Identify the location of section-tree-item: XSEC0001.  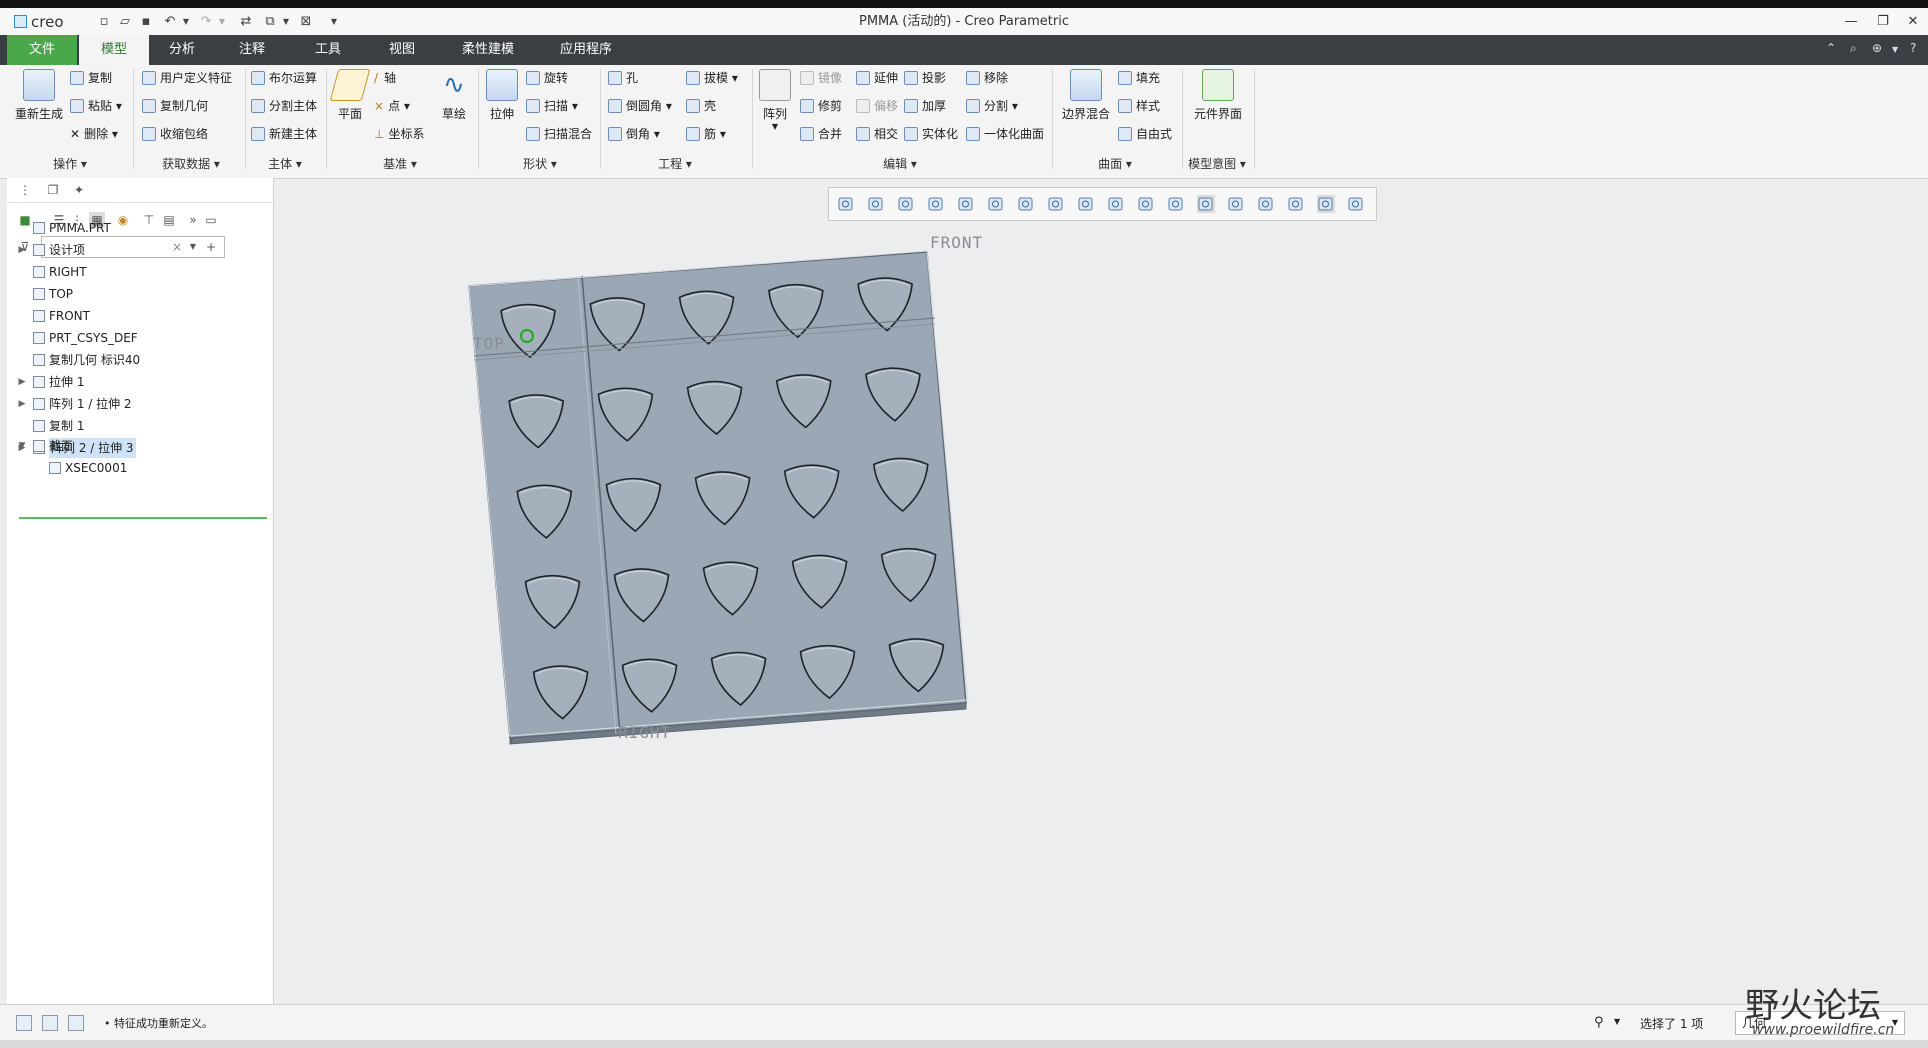
(137, 468).